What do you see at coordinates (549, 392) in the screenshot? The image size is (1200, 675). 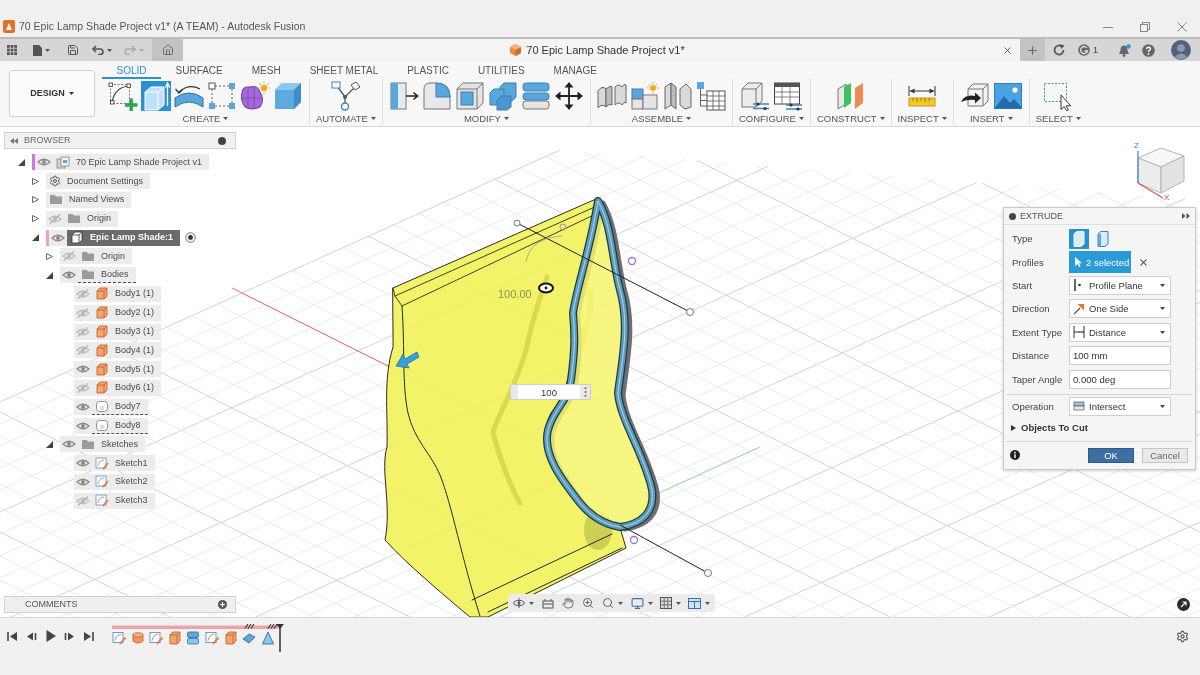 I see `distance-input-field: 100` at bounding box center [549, 392].